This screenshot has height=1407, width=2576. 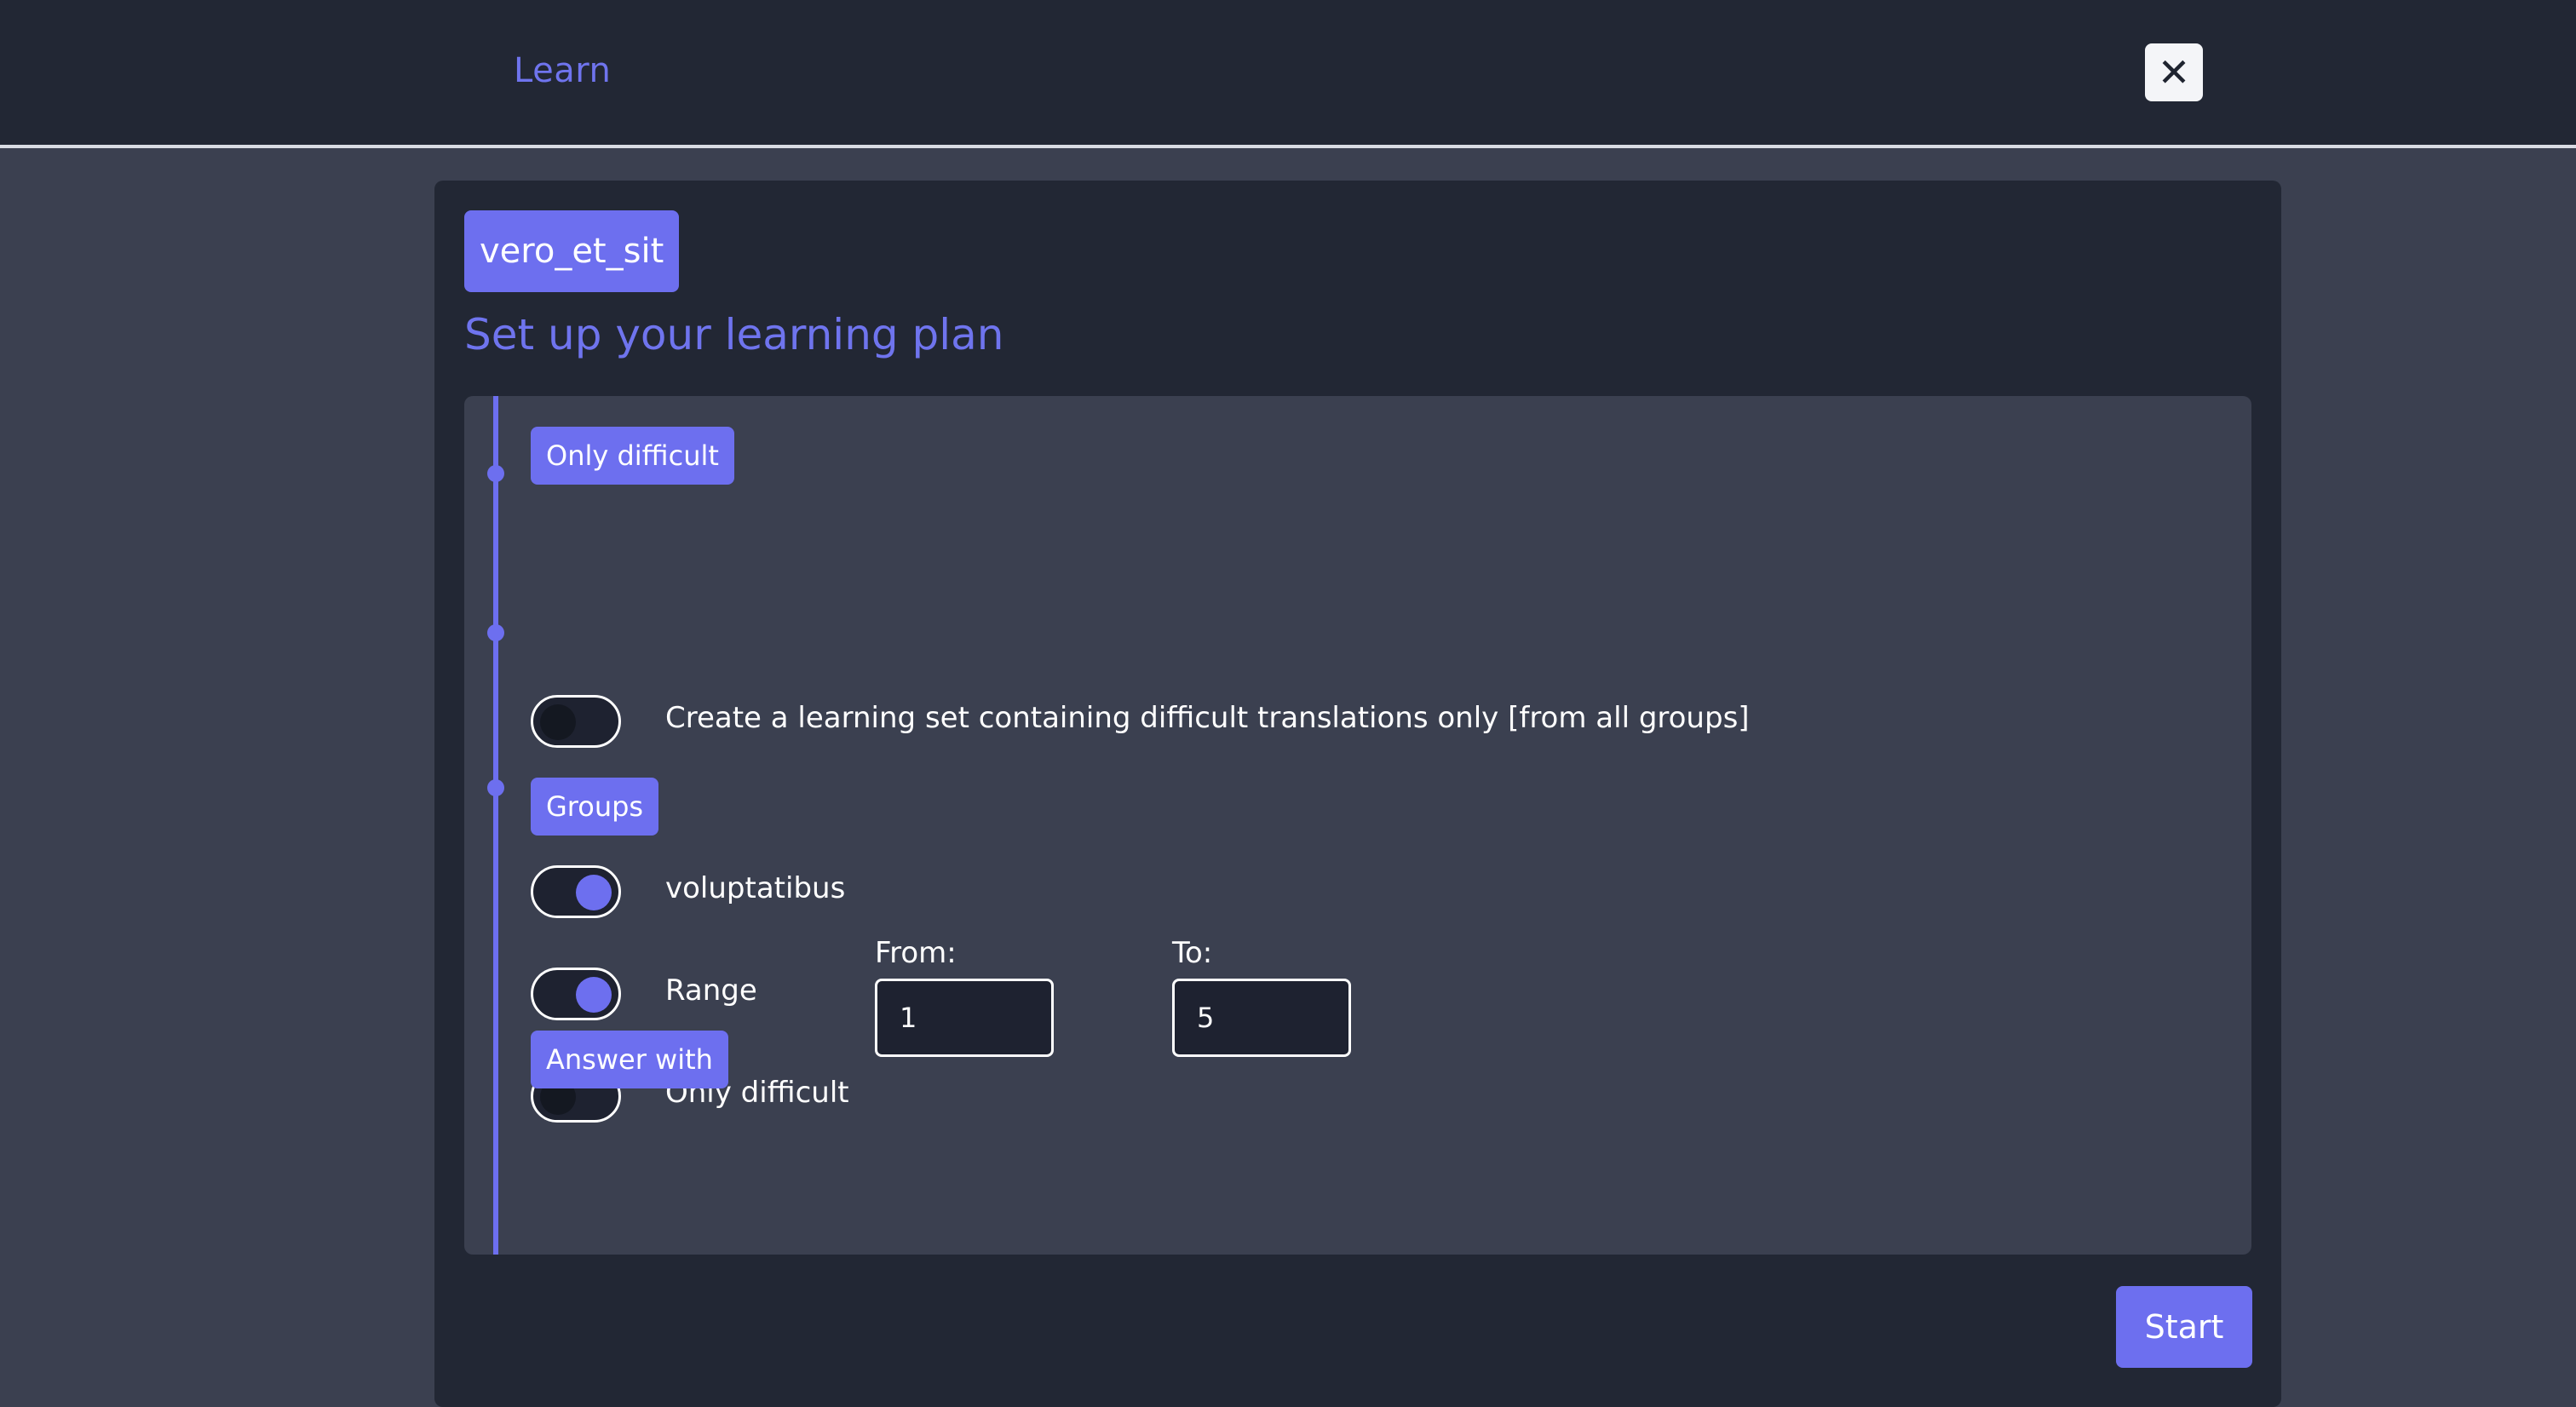 I want to click on group-voluptatibus-toggle, so click(x=576, y=891).